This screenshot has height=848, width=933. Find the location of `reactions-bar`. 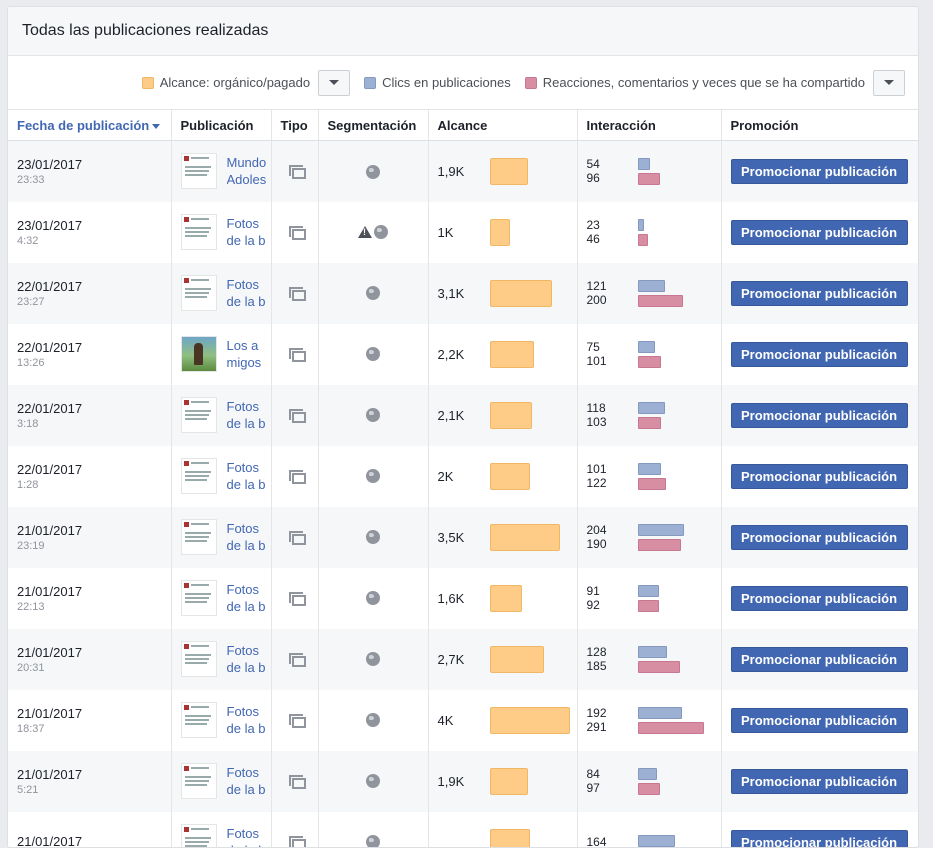

reactions-bar is located at coordinates (643, 240).